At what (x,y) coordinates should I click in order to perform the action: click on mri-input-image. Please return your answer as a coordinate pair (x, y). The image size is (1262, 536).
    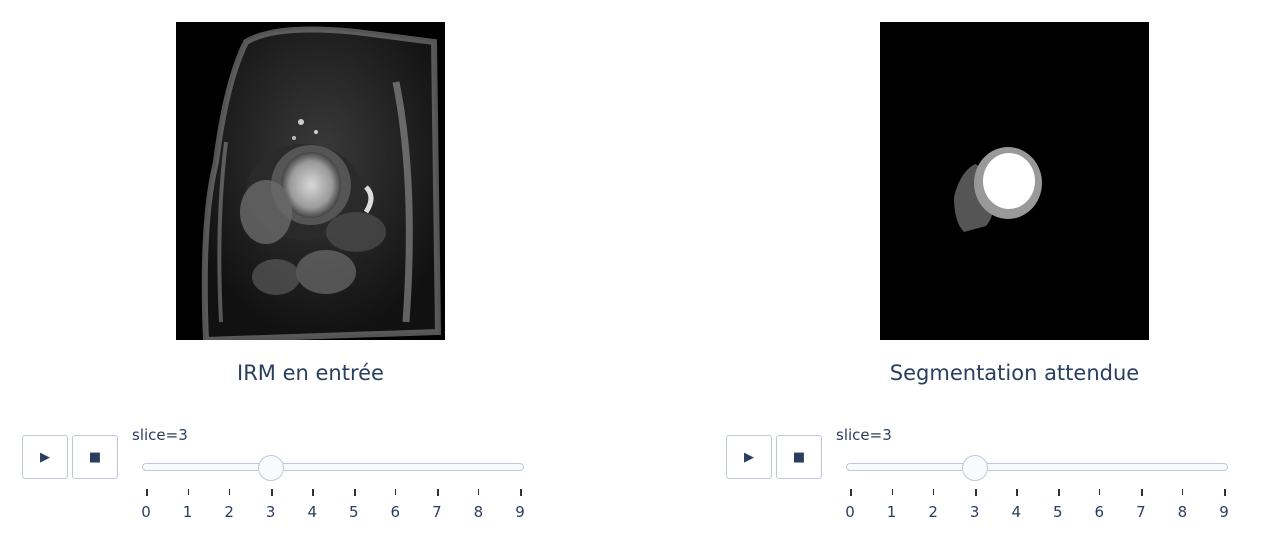
    Looking at the image, I should click on (310, 181).